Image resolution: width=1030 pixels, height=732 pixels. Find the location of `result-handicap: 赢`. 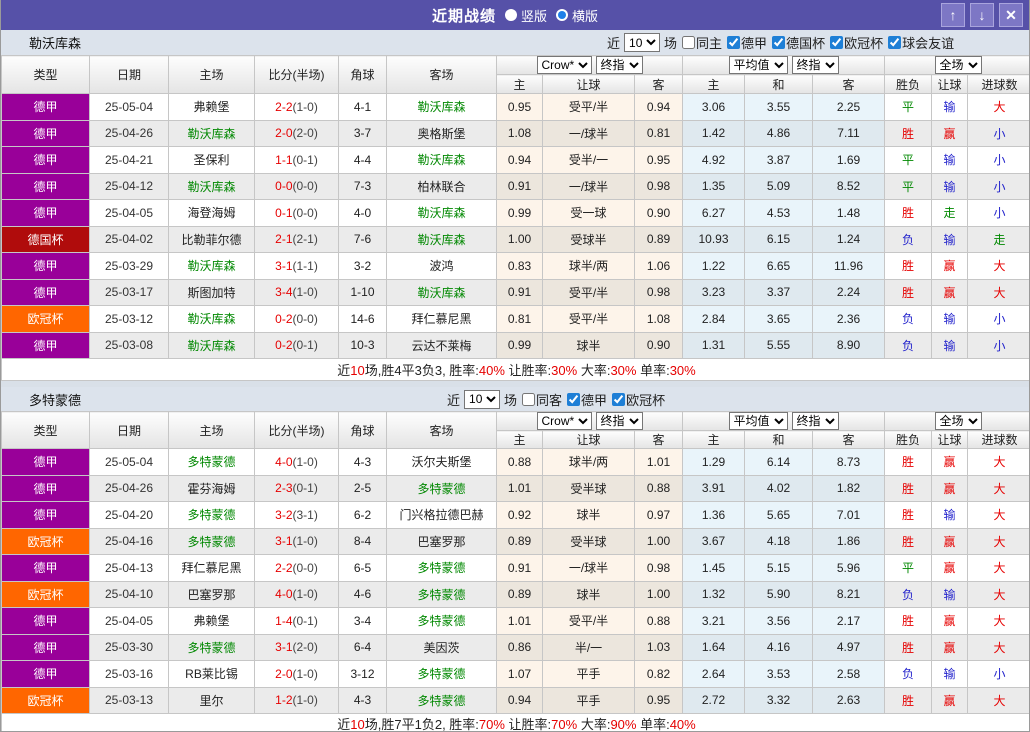

result-handicap: 赢 is located at coordinates (950, 462).